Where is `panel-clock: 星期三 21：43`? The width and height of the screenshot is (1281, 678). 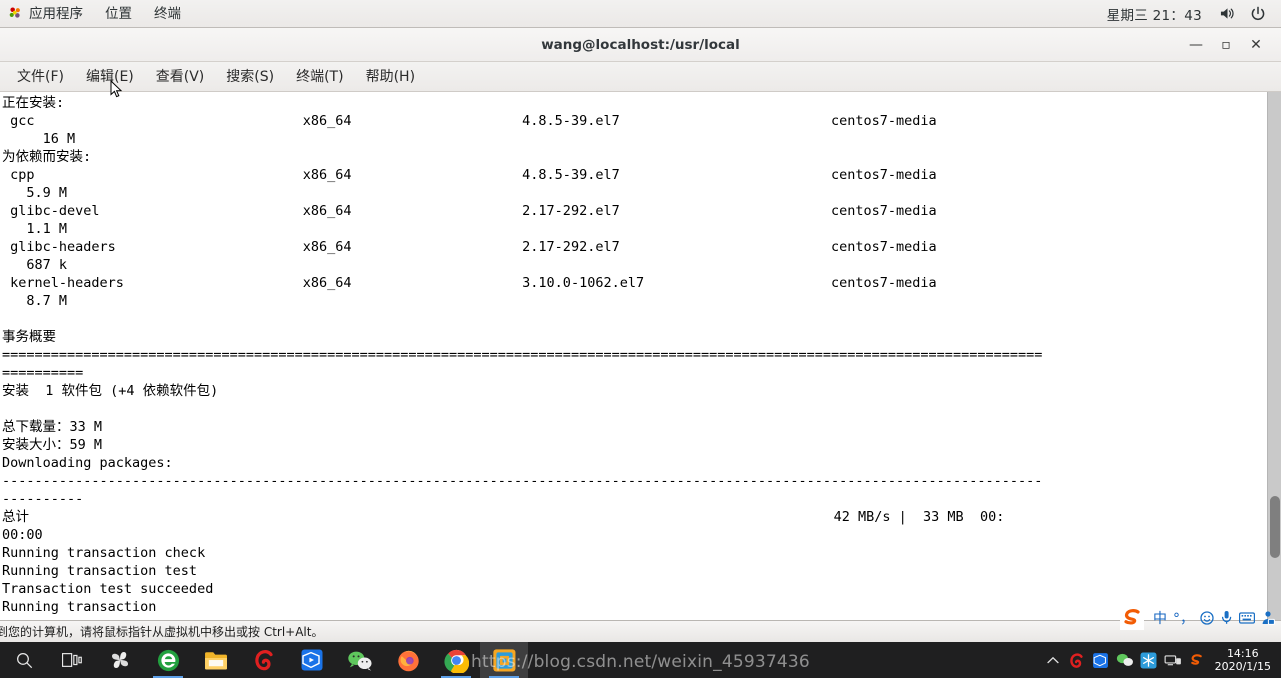
panel-clock: 星期三 21：43 is located at coordinates (1154, 14).